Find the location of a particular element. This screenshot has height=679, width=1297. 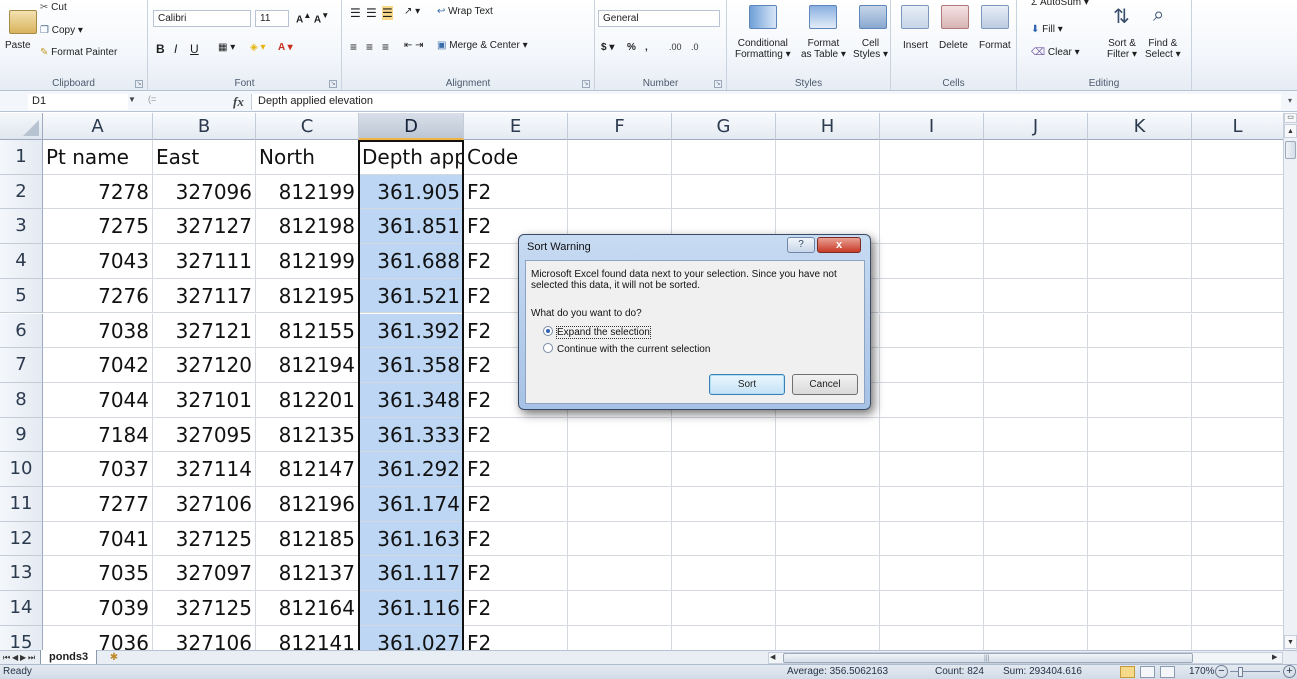

italic-button: I is located at coordinates (175, 49).